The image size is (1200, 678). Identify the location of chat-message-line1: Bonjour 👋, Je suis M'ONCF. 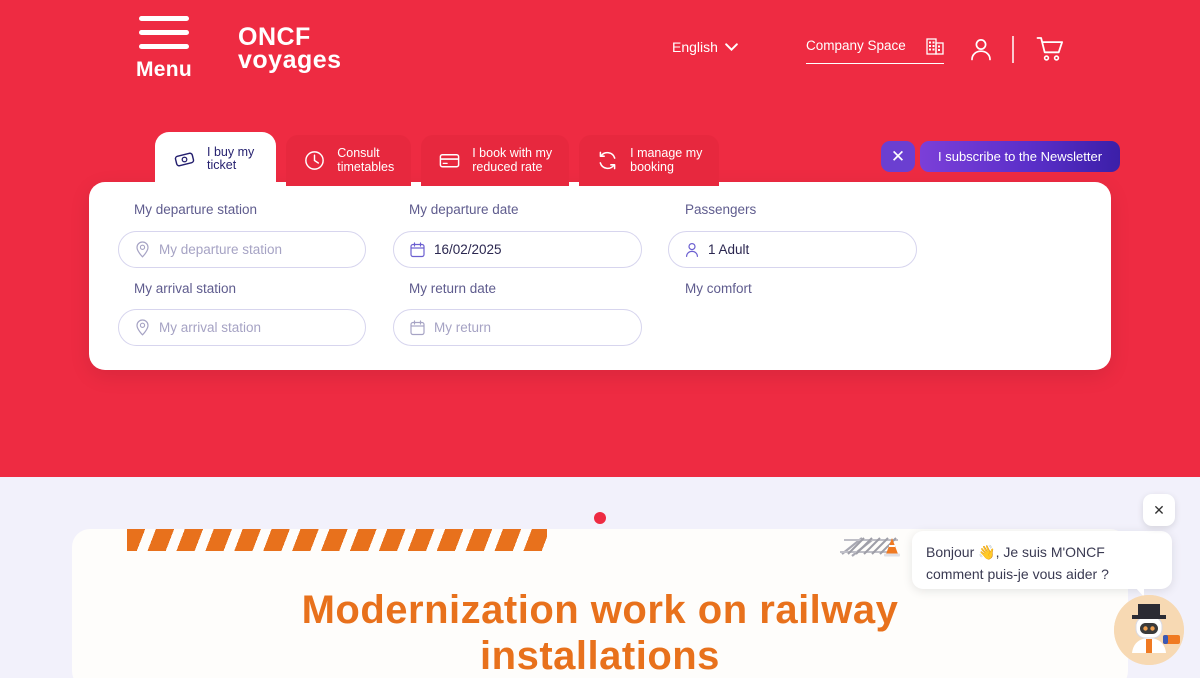
(1015, 552).